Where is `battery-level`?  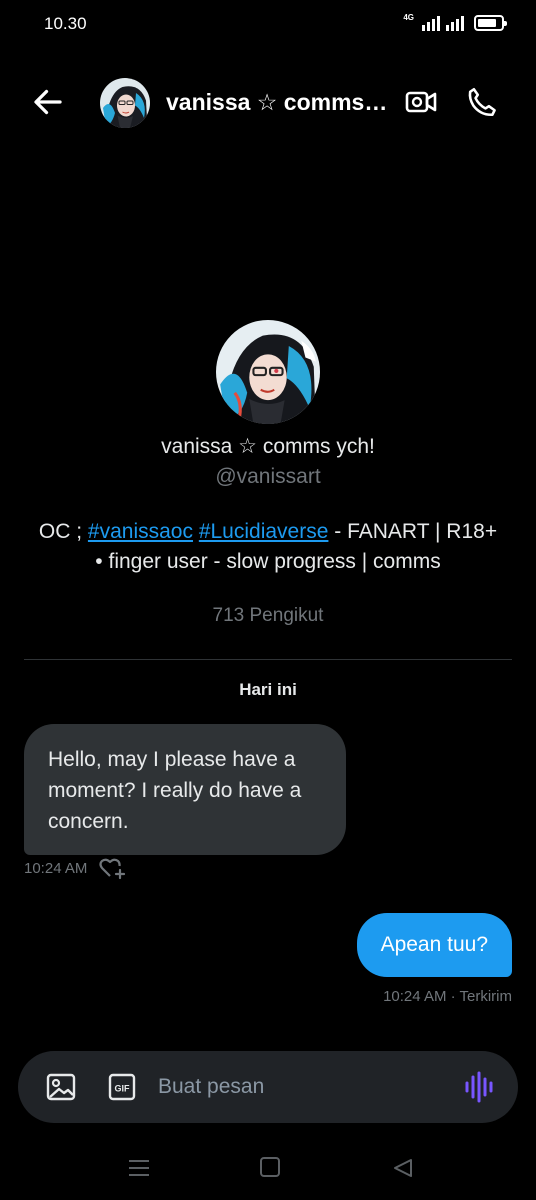 battery-level is located at coordinates (487, 23).